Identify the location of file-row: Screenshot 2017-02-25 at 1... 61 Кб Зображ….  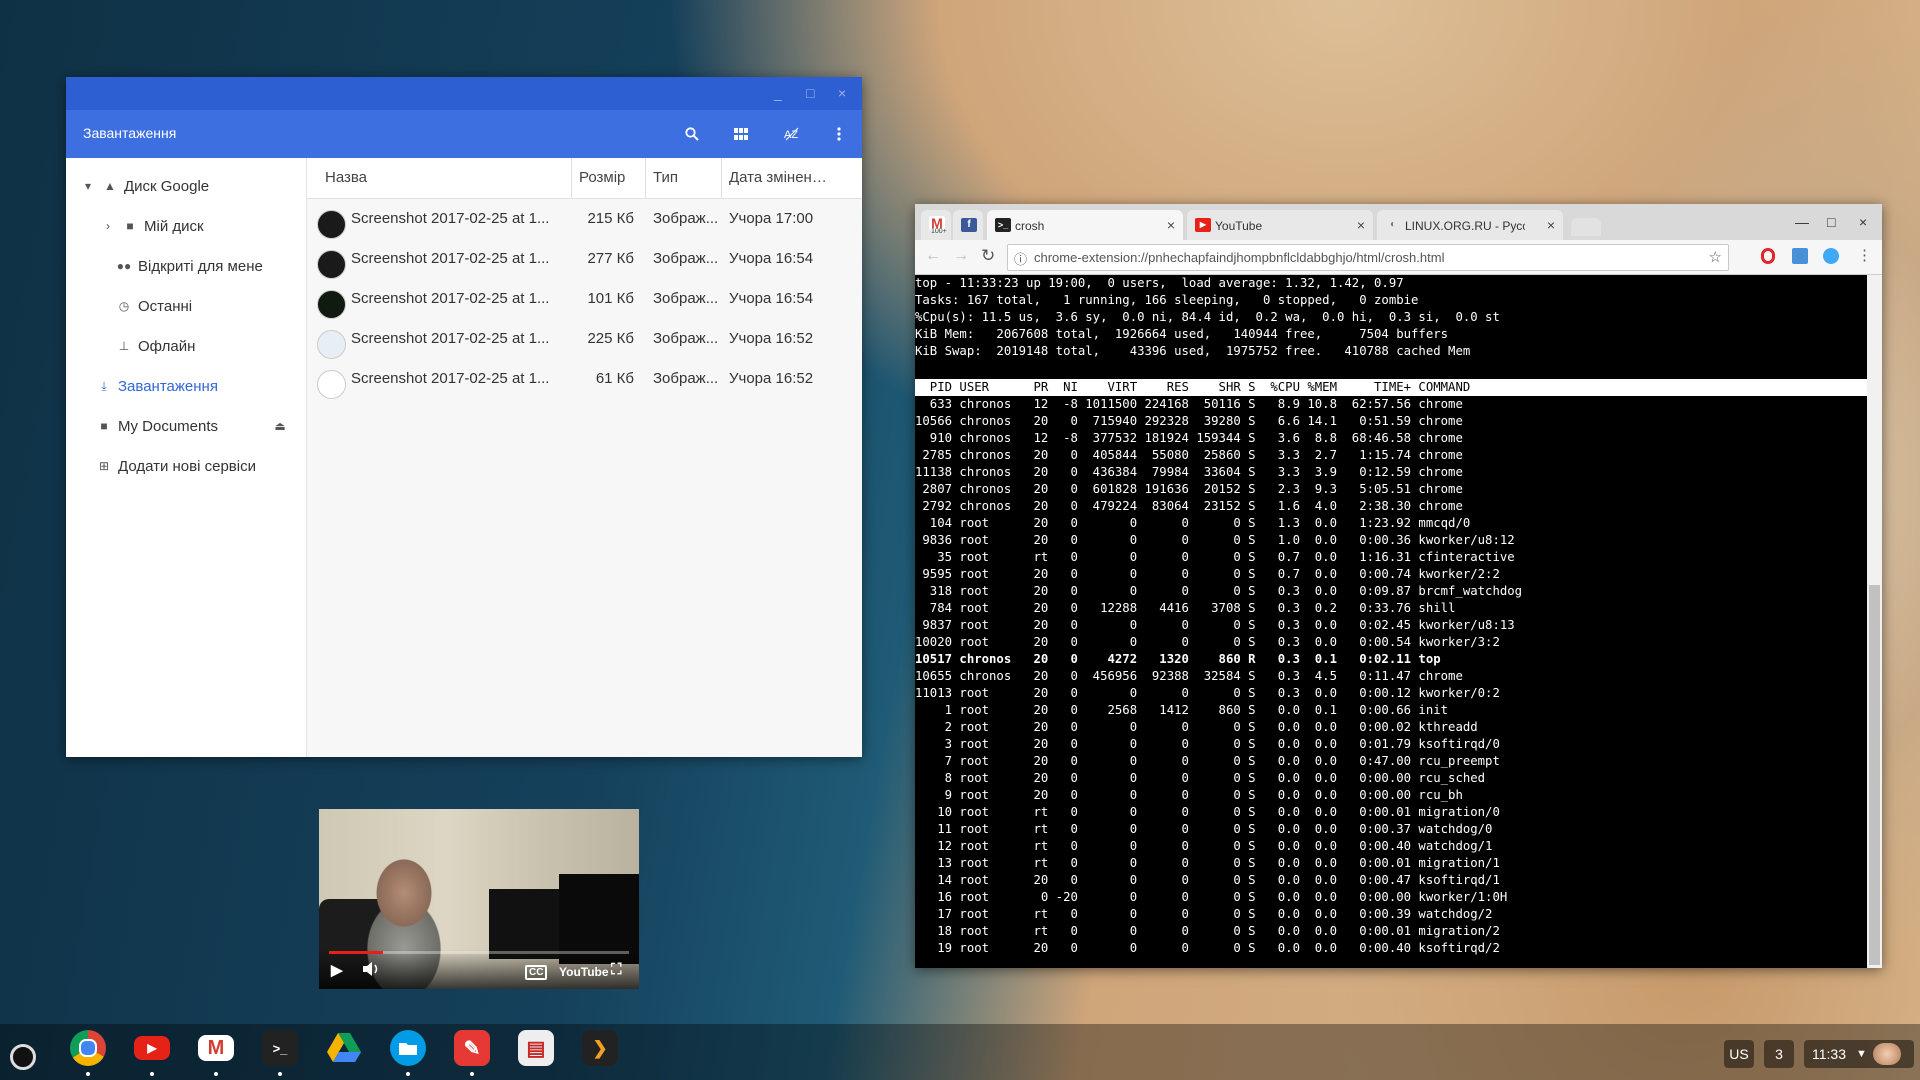
(584, 379).